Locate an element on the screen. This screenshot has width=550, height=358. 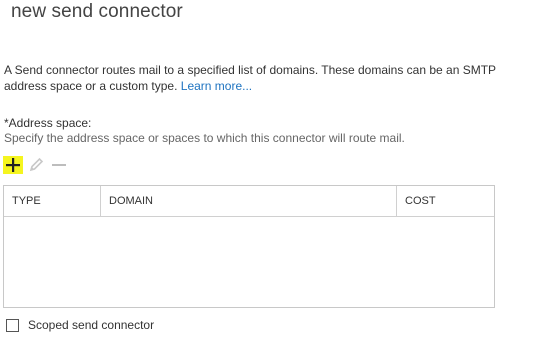
table-header: TYPE DOMAIN COST is located at coordinates (249, 201).